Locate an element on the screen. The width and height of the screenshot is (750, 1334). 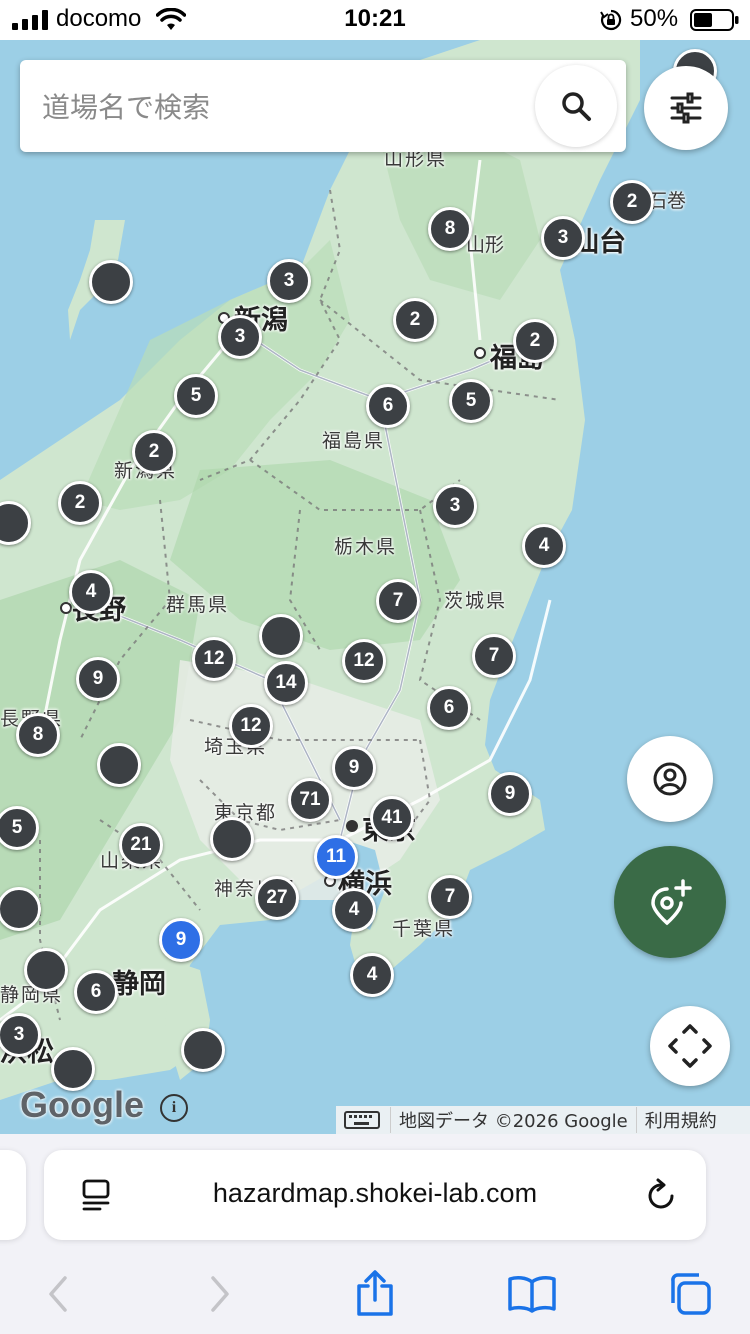
add-location-icon is located at coordinates (671, 902).